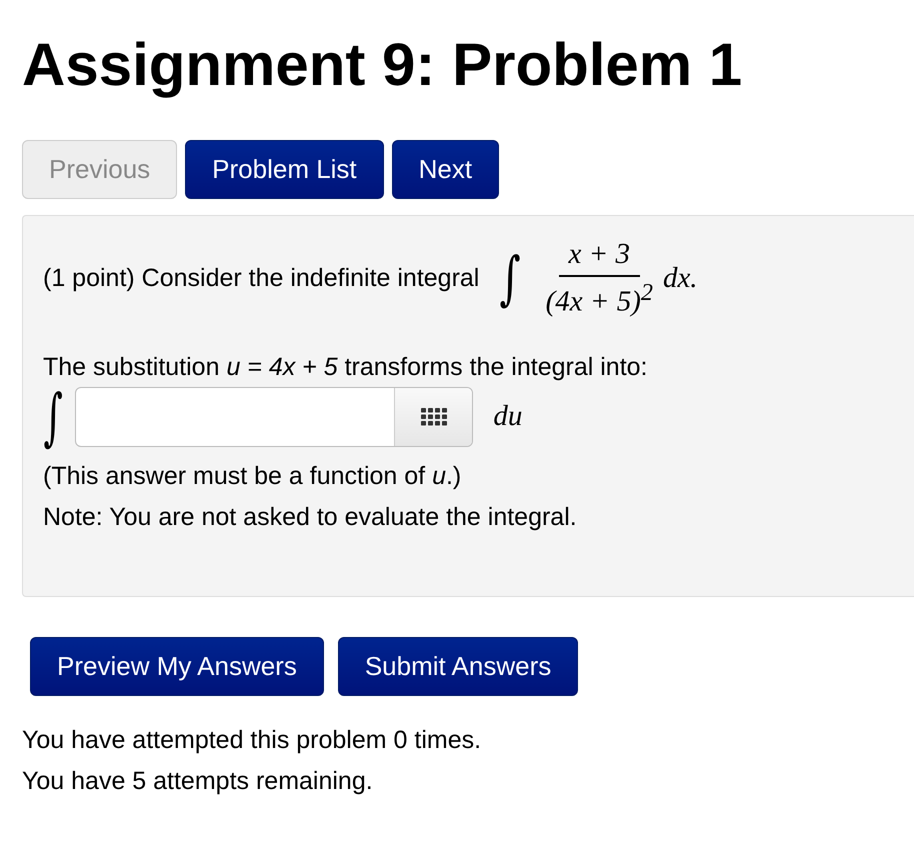 The width and height of the screenshot is (914, 850). I want to click on substitution-text: The substitution u = 4x + 5 transforms the integral into:, so click(346, 367).